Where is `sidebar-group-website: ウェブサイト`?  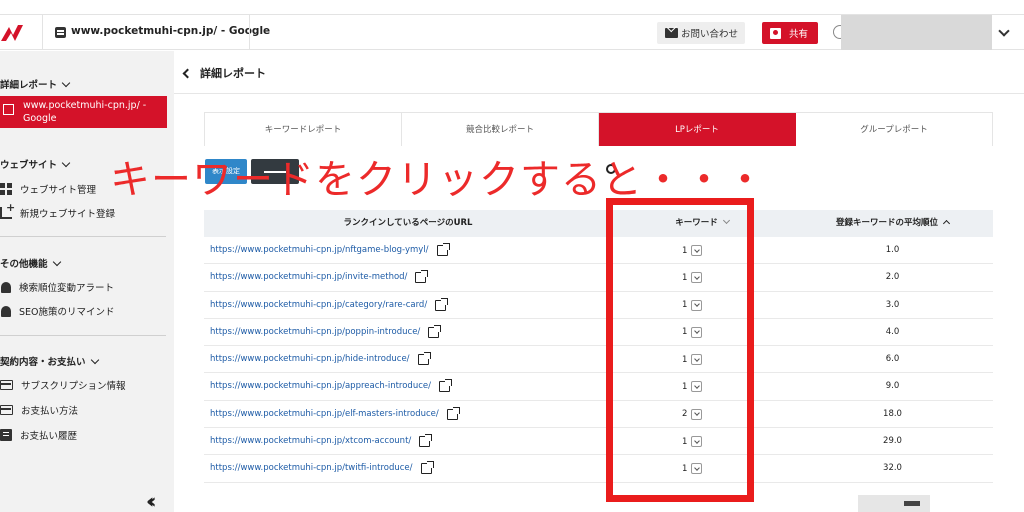
sidebar-group-website: ウェブサイト is located at coordinates (35, 164).